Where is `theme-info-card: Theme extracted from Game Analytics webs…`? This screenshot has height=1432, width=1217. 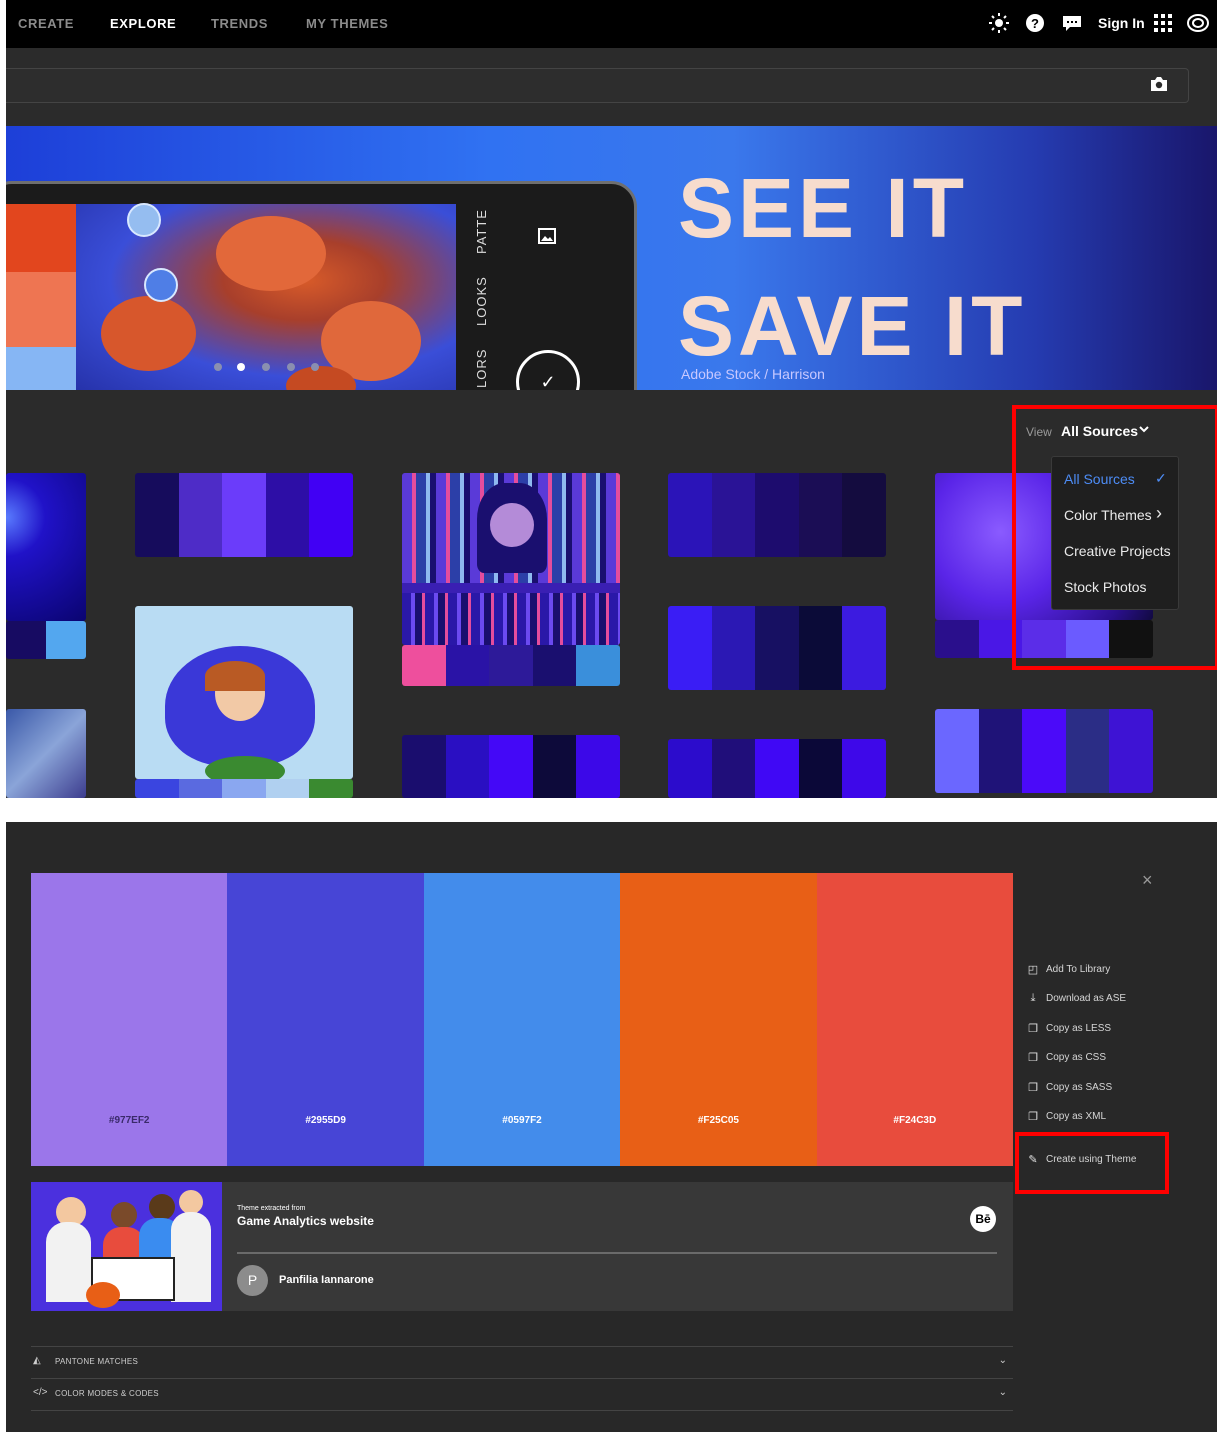
theme-info-card: Theme extracted from Game Analytics webs… is located at coordinates (522, 1246).